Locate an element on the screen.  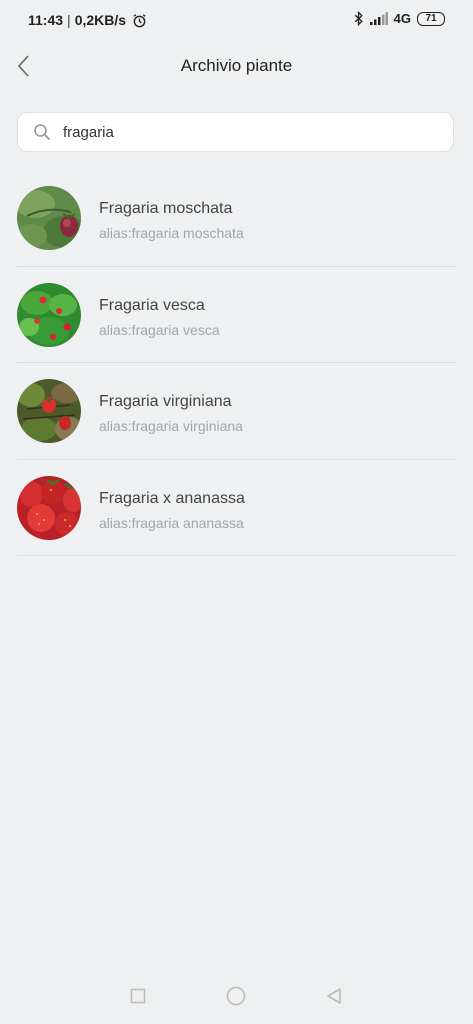
search-input is located at coordinates (243, 132).